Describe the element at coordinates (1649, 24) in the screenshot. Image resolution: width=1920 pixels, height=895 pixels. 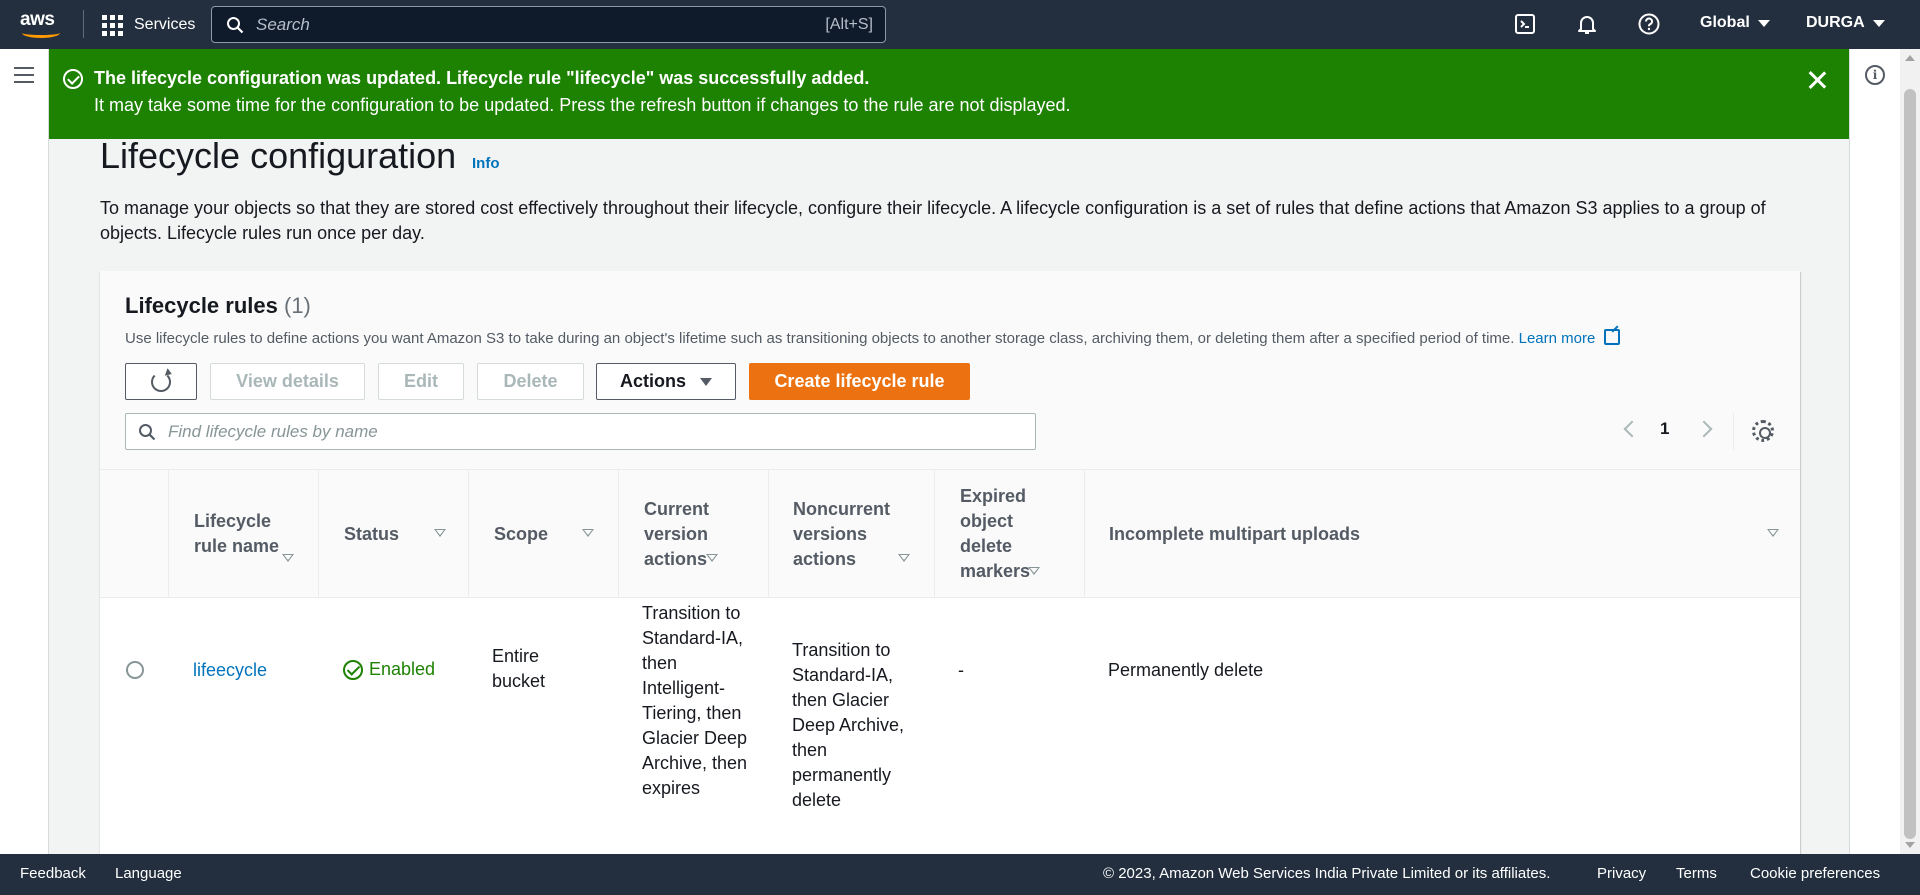
I see `help-icon` at that location.